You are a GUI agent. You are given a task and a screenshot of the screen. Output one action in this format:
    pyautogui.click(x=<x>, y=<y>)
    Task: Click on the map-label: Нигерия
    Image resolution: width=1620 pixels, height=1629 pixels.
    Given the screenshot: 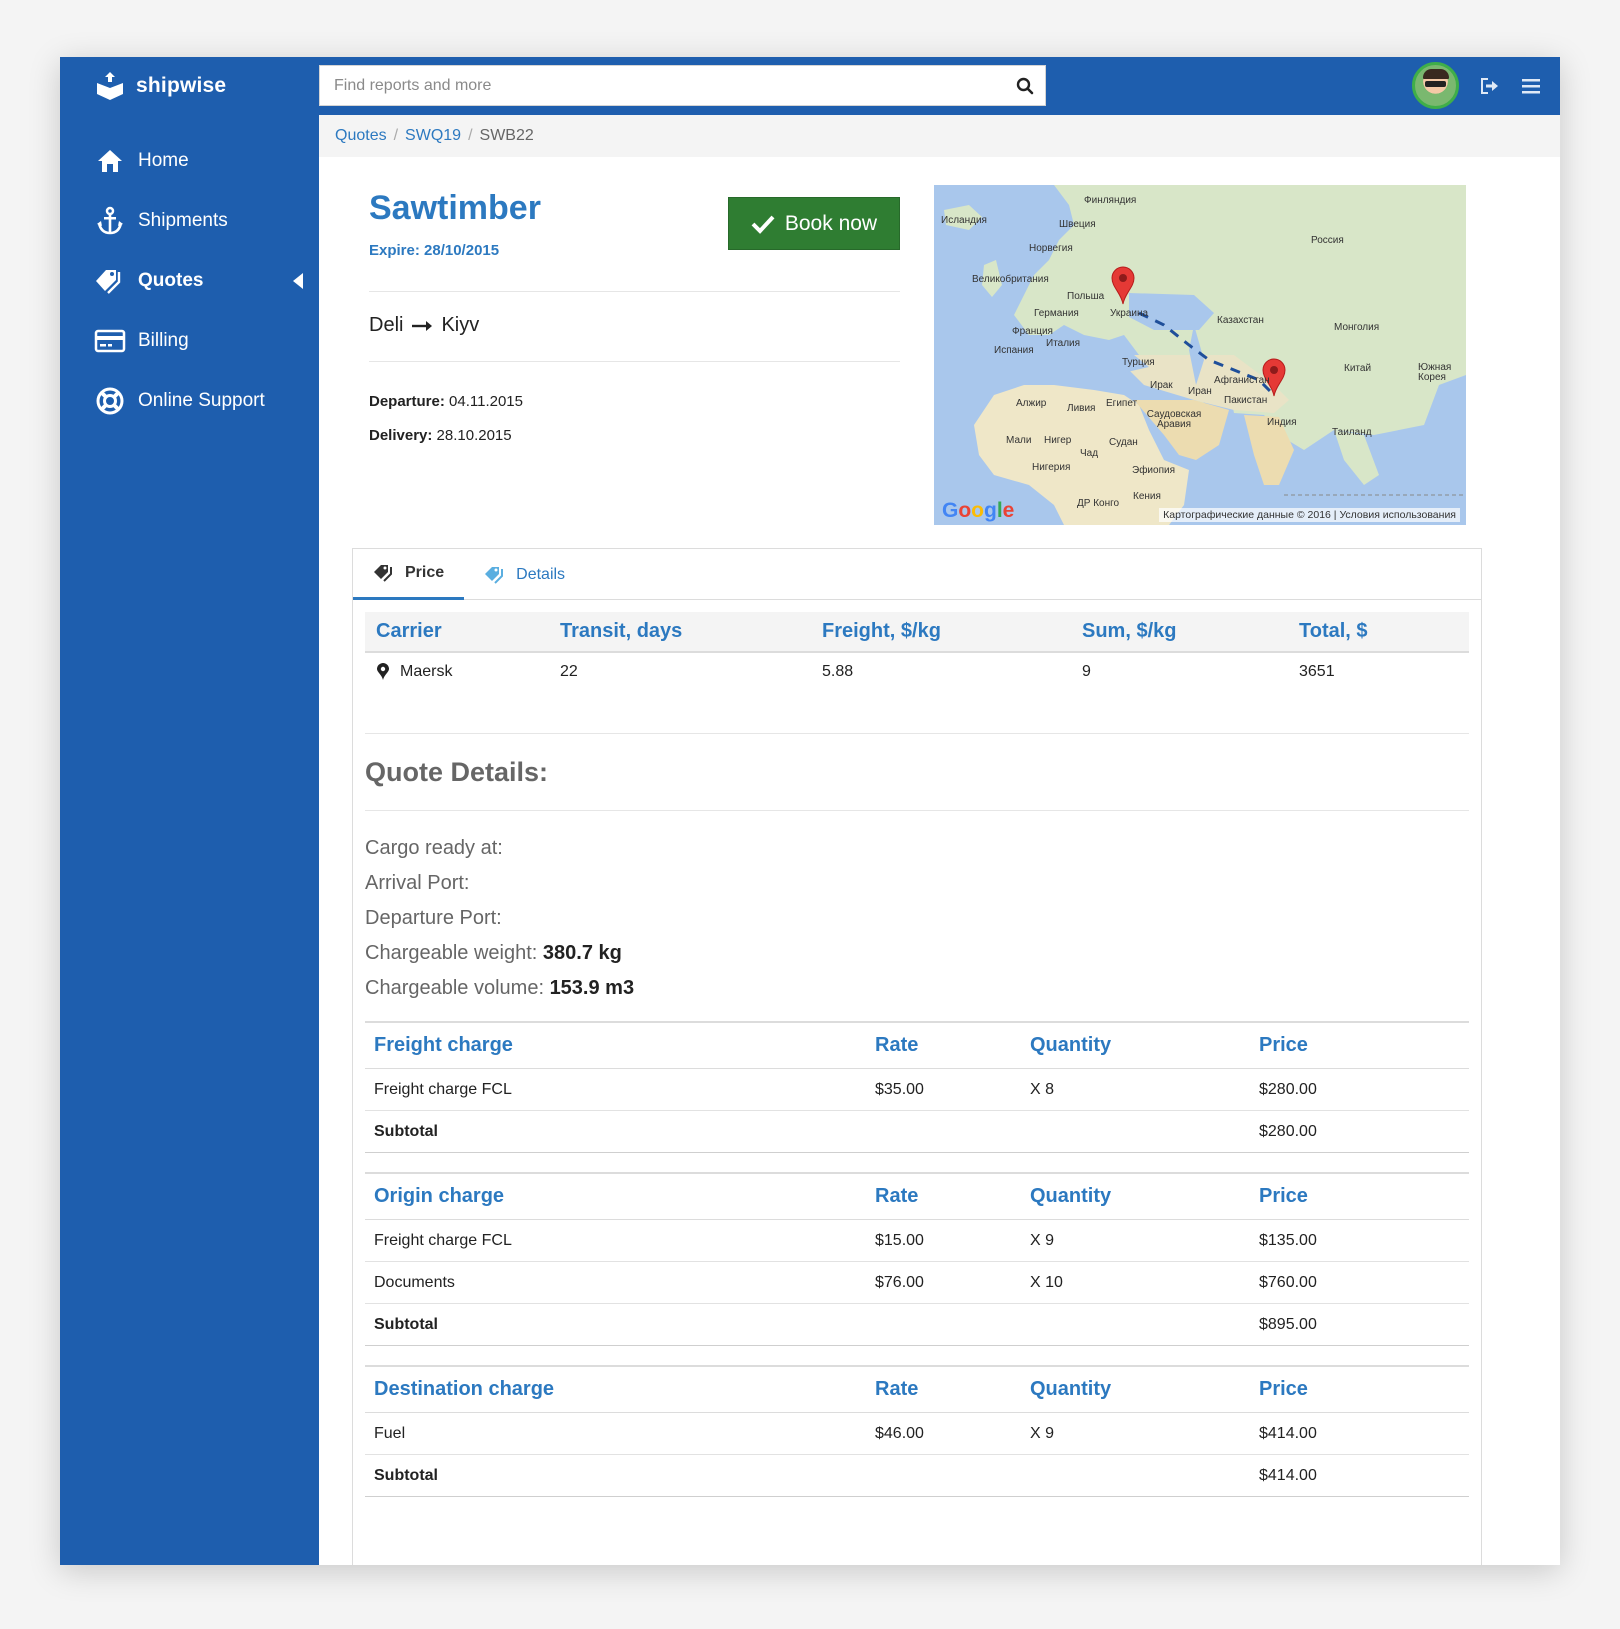 What is the action you would take?
    pyautogui.click(x=1051, y=467)
    